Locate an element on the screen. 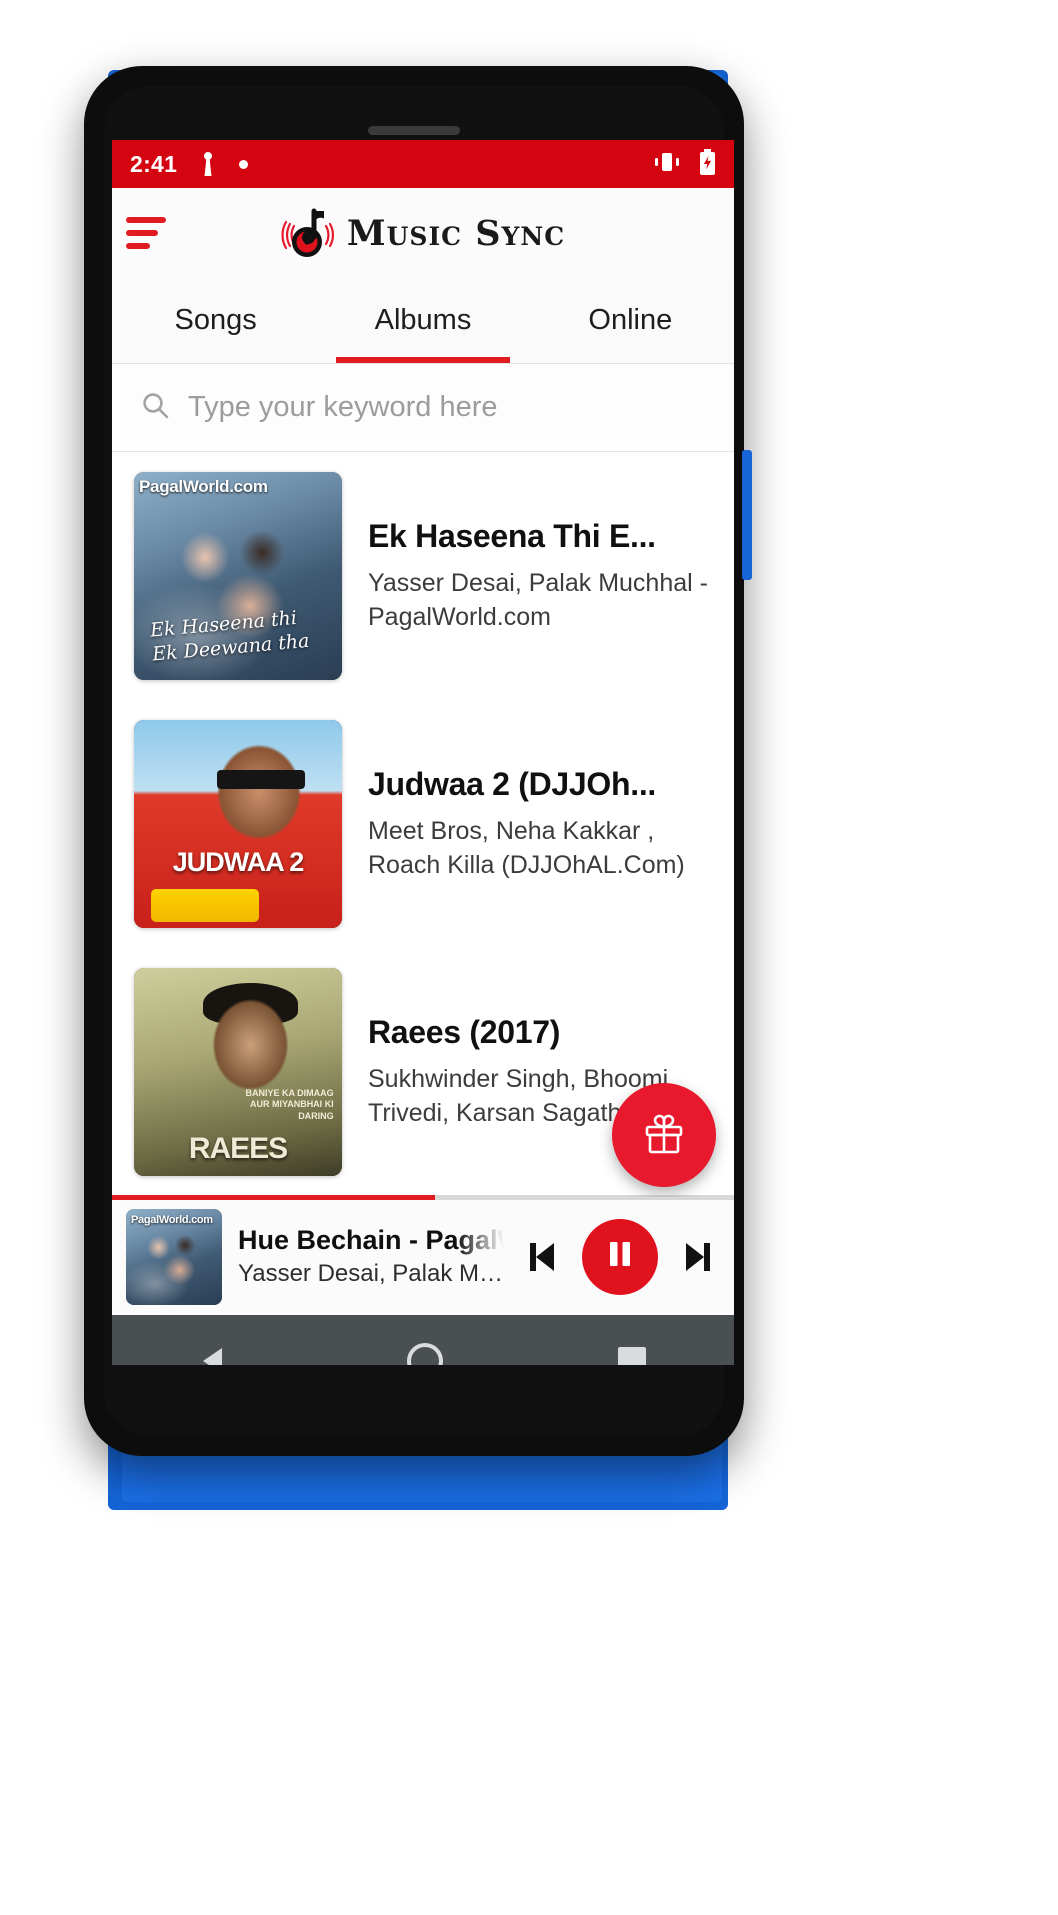 The width and height of the screenshot is (1058, 1915). phone-side-button is located at coordinates (747, 515).